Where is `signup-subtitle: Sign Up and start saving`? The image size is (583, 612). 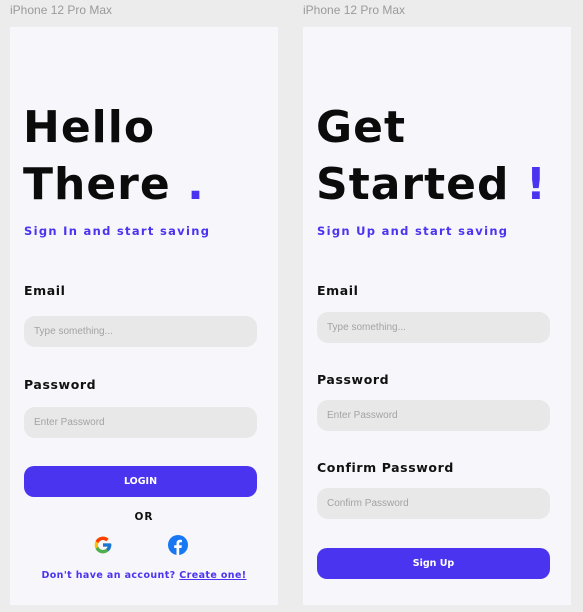 signup-subtitle: Sign Up and start saving is located at coordinates (413, 231).